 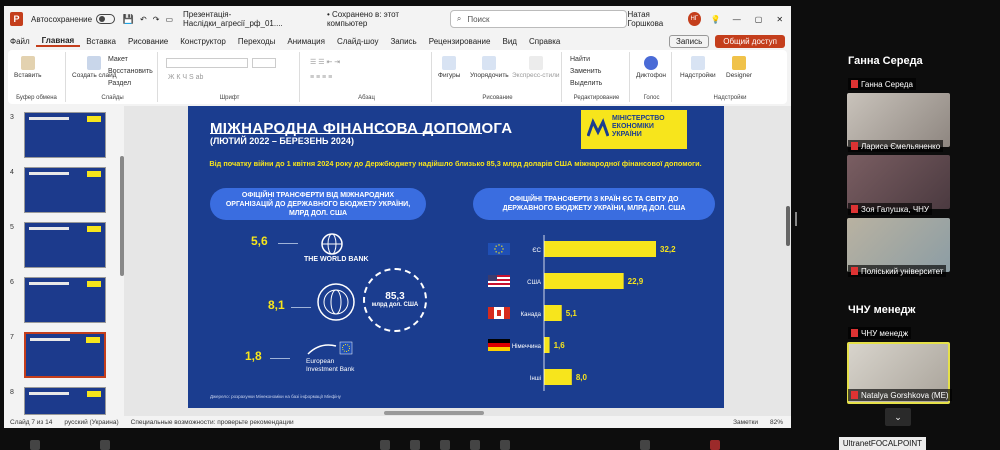 What do you see at coordinates (460, 41) in the screenshot?
I see `tab-review: Рецензирование` at bounding box center [460, 41].